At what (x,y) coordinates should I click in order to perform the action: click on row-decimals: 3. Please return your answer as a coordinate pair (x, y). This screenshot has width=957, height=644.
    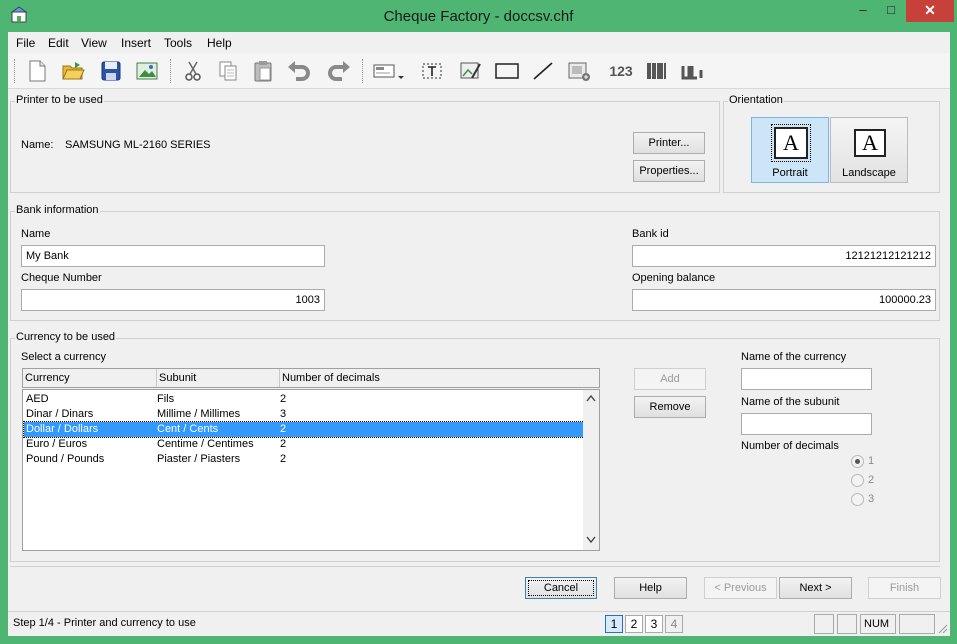
    Looking at the image, I should click on (283, 414).